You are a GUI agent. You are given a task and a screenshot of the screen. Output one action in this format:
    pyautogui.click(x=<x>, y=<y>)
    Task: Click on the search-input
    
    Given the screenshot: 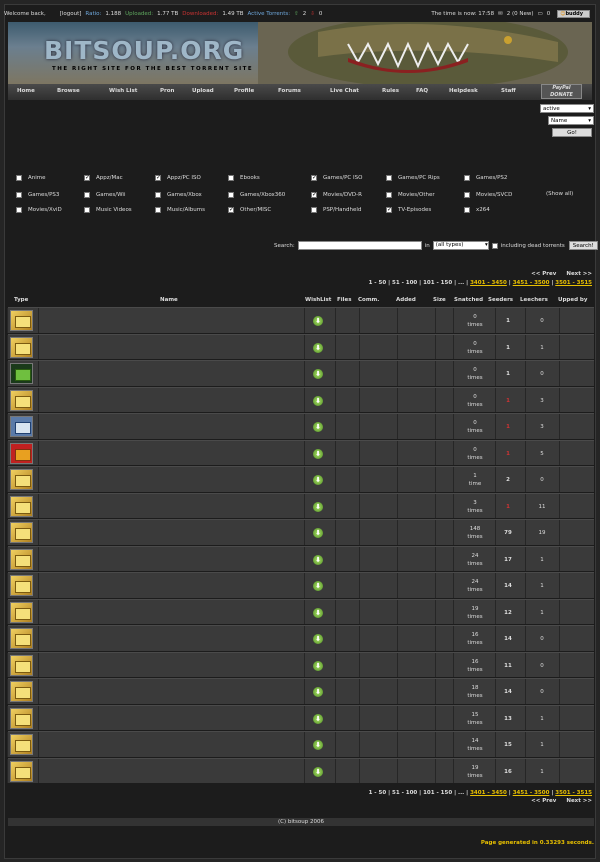 What is the action you would take?
    pyautogui.click(x=359, y=245)
    